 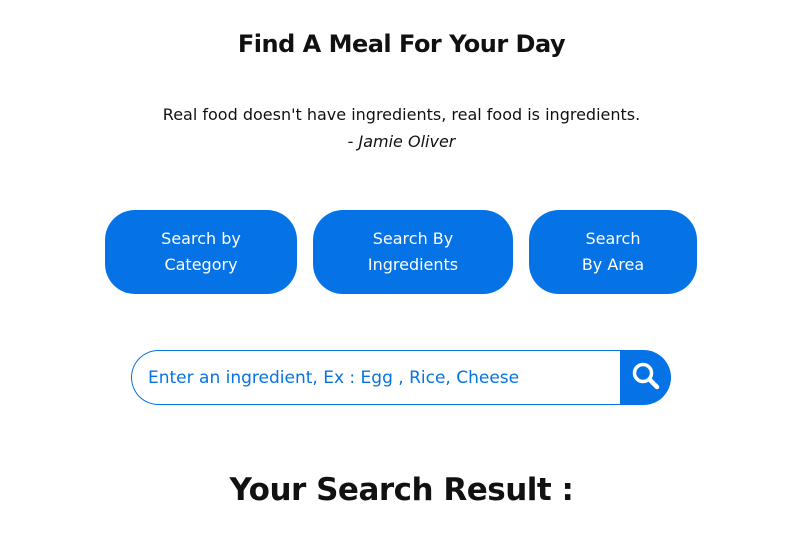 I want to click on page-title: Find A Meal For Your Day, so click(x=401, y=44).